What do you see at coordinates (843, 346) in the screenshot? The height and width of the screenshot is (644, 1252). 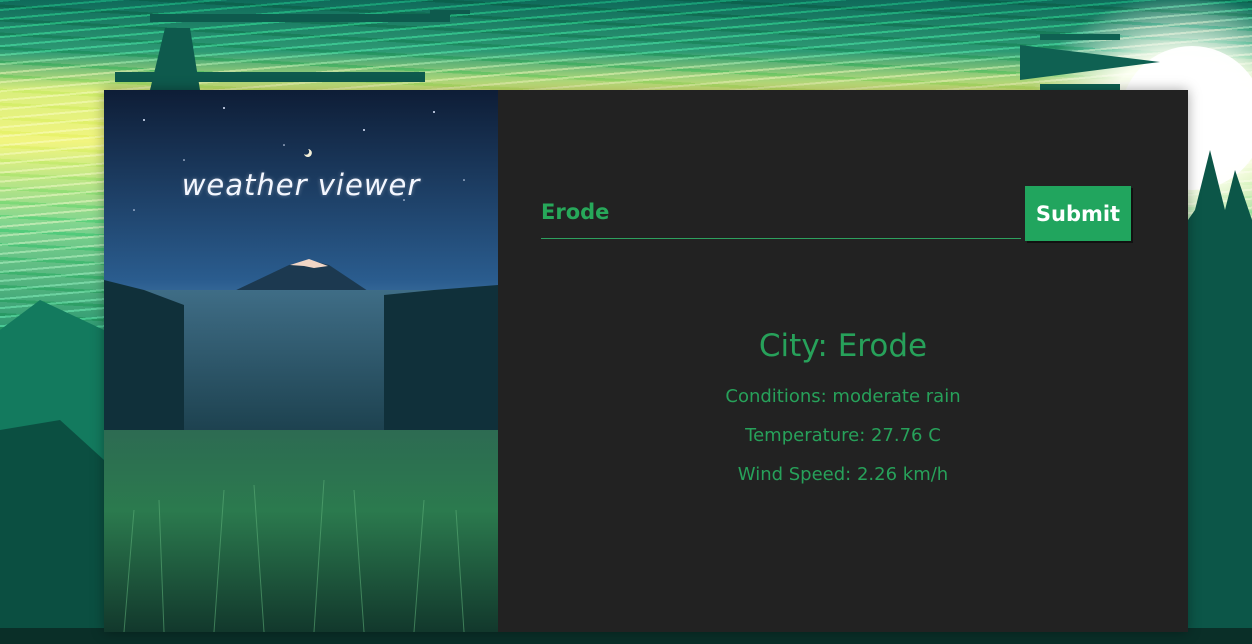 I see `result-city: City: Erode` at bounding box center [843, 346].